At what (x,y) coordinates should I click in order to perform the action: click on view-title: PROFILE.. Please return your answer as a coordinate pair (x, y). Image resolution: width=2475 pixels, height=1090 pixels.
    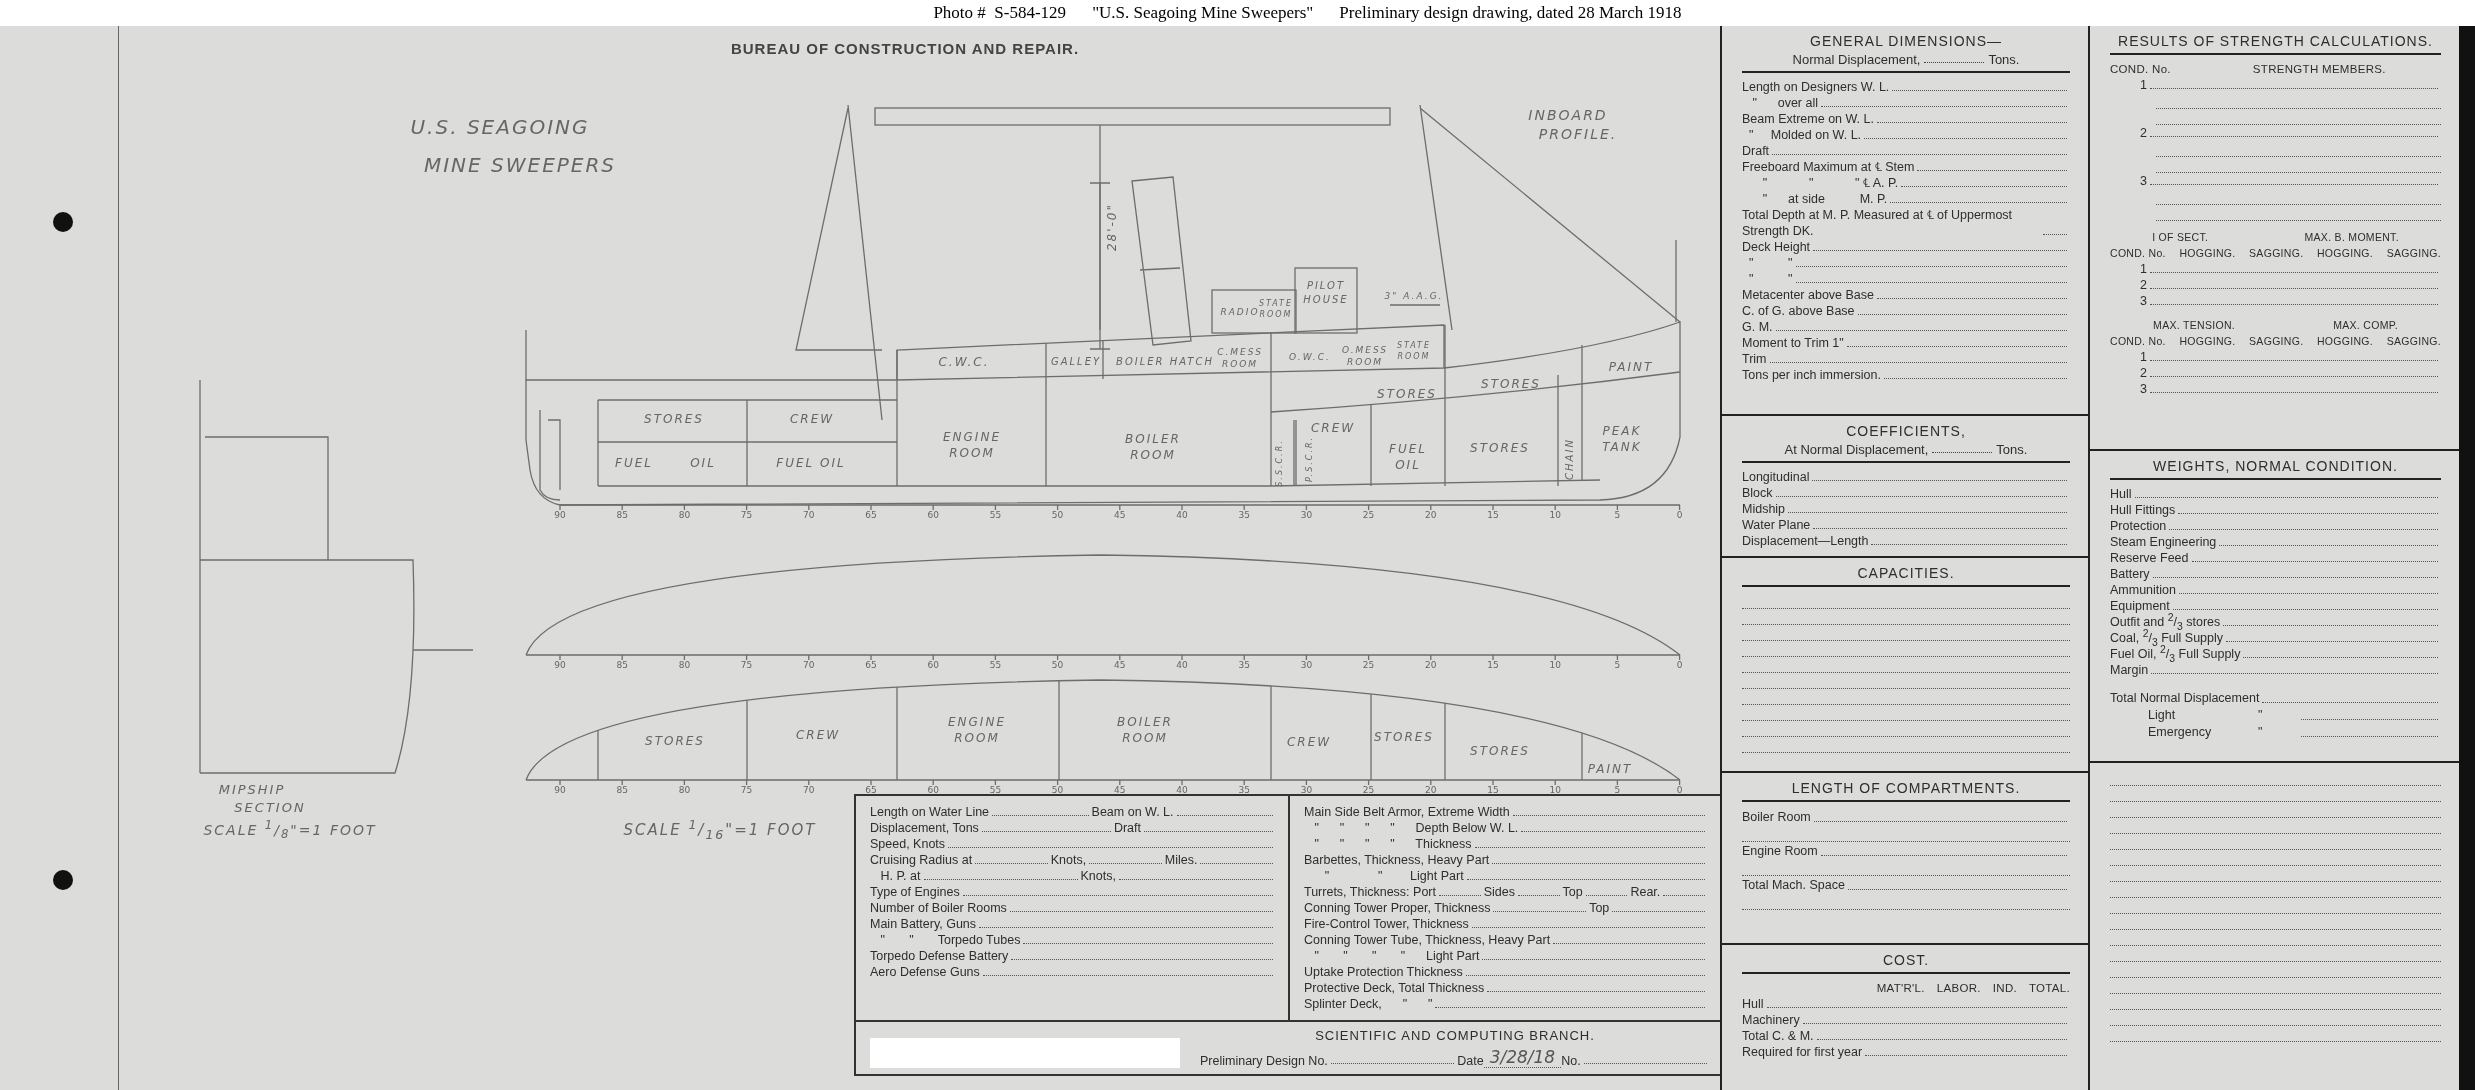
    Looking at the image, I should click on (1578, 134).